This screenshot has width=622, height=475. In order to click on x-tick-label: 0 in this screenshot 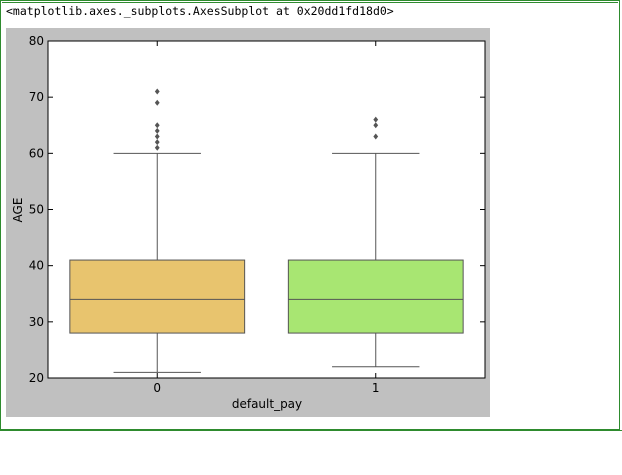, I will do `click(157, 388)`.